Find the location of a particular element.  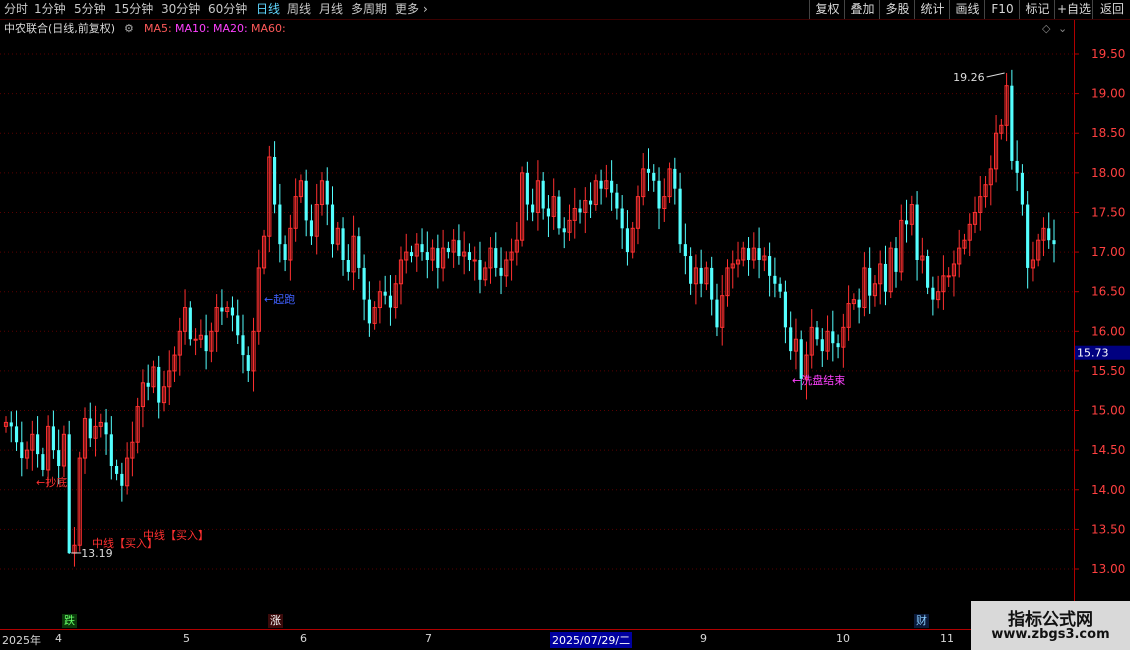

period-tab-more: 更多 is located at coordinates (407, 9).